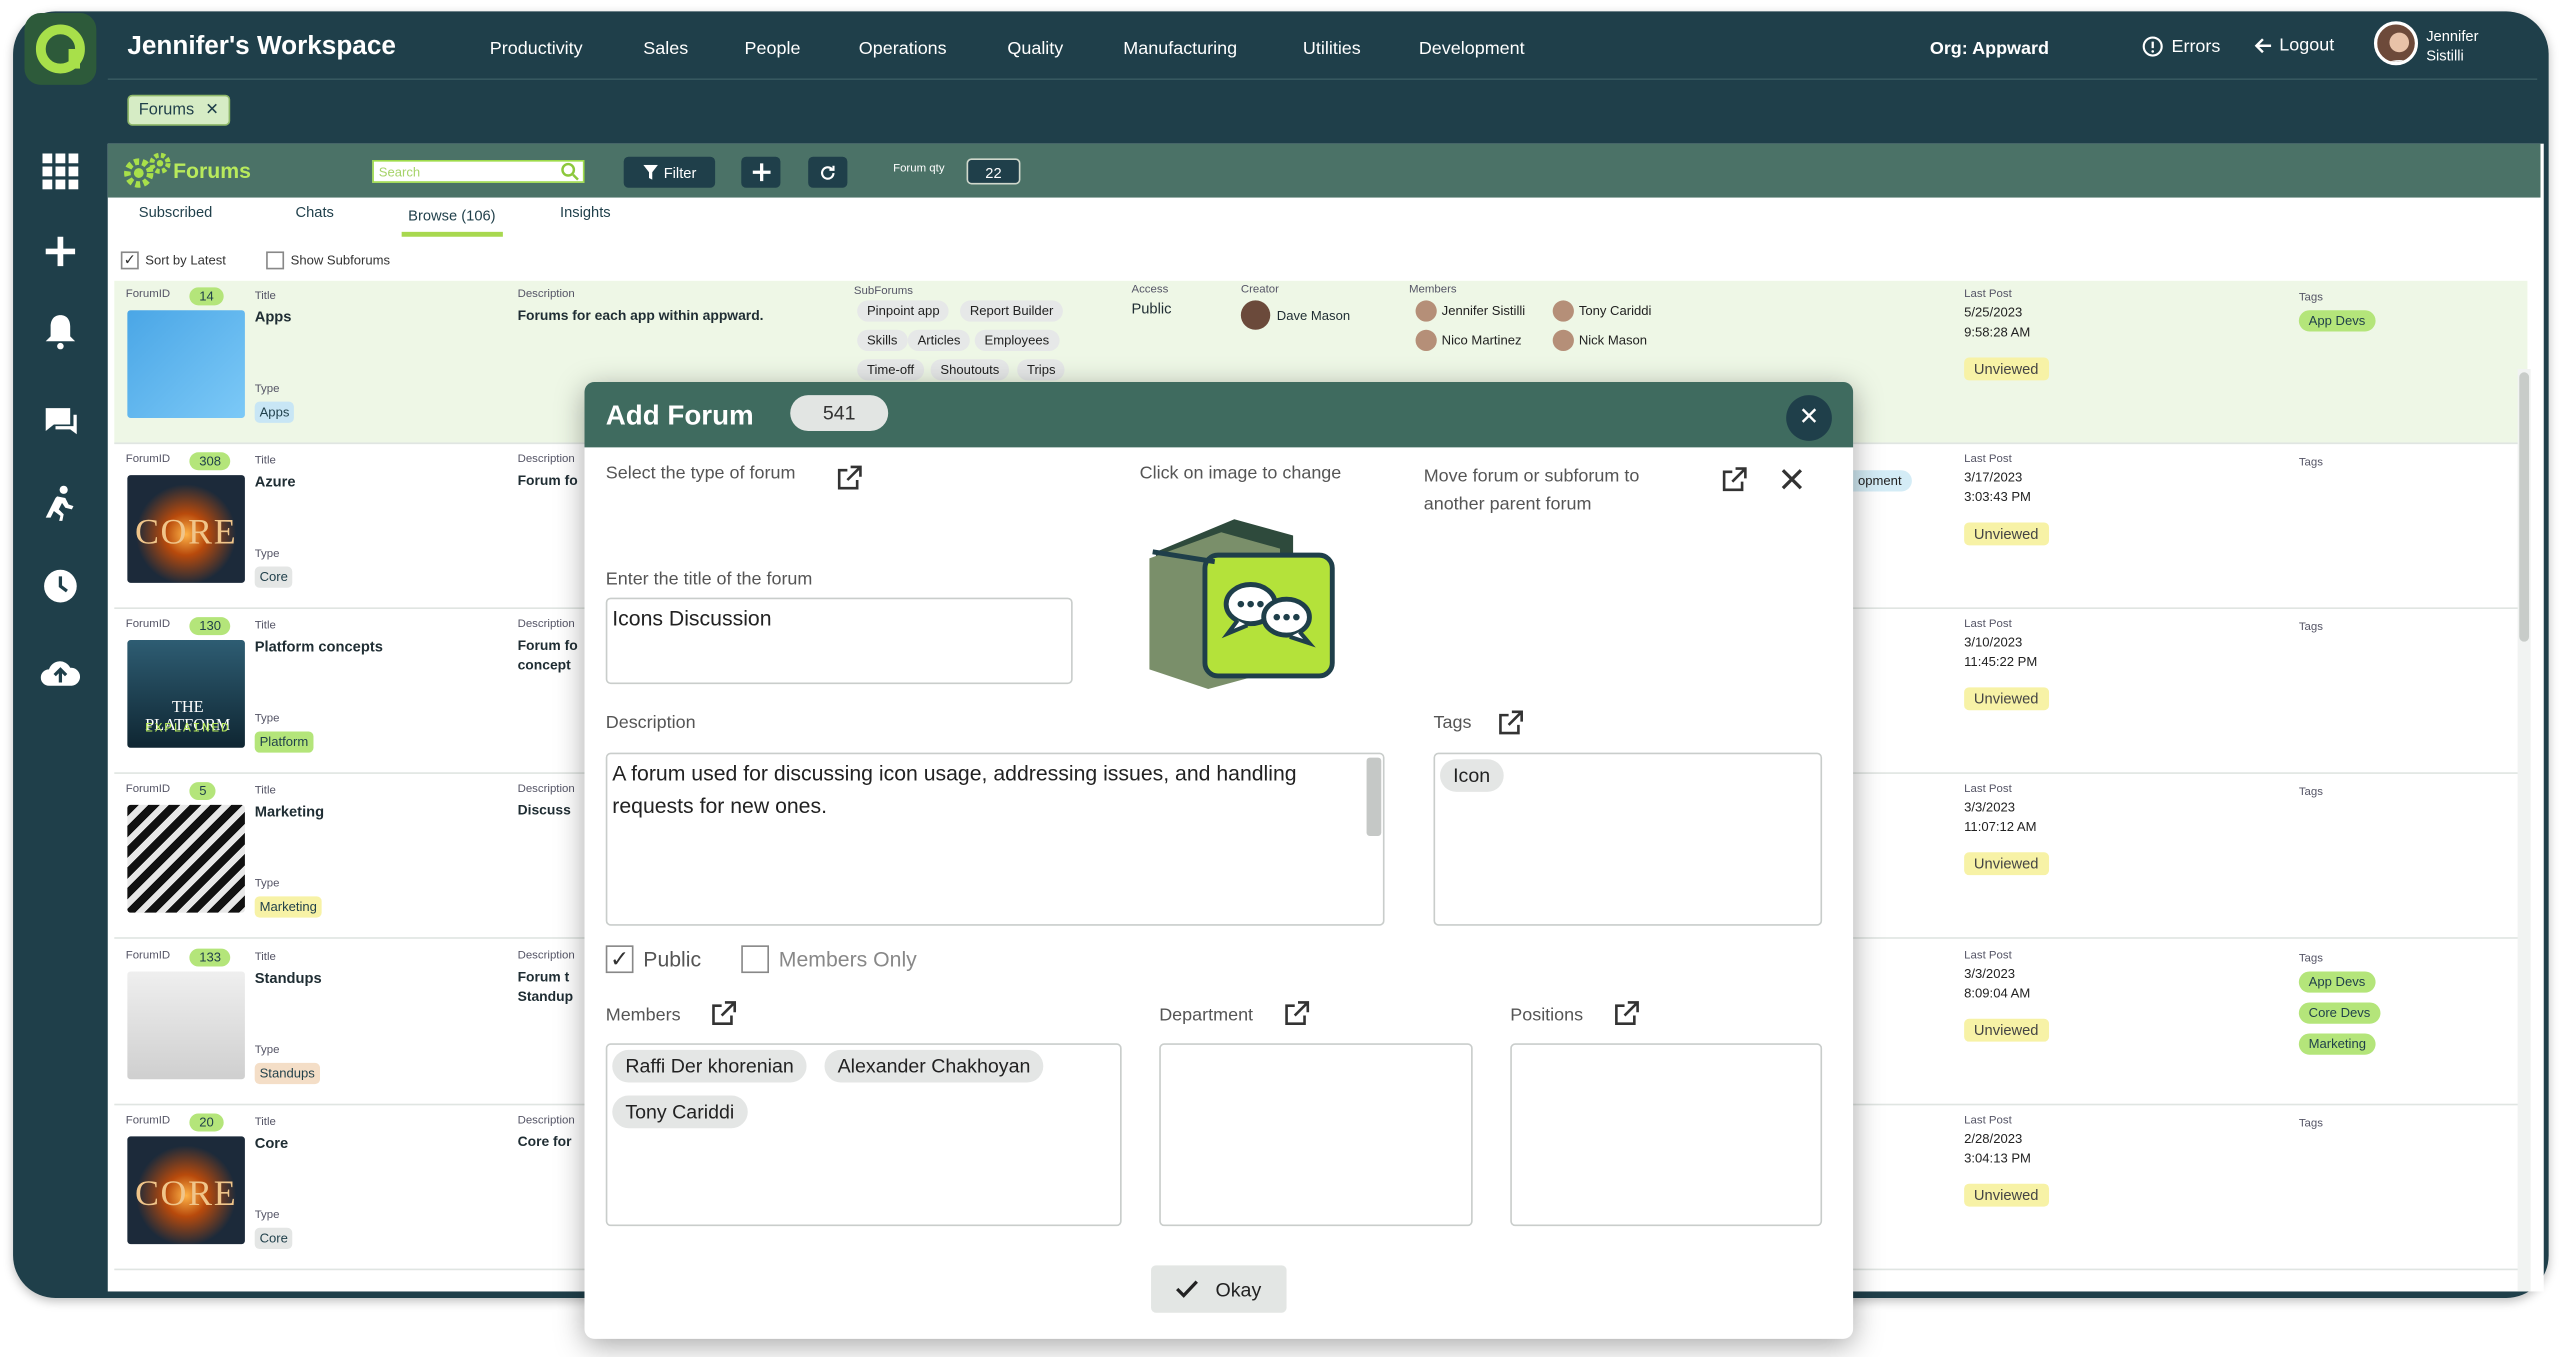 Image resolution: width=2560 pixels, height=1357 pixels. I want to click on public-option: ✓ Public, so click(653, 959).